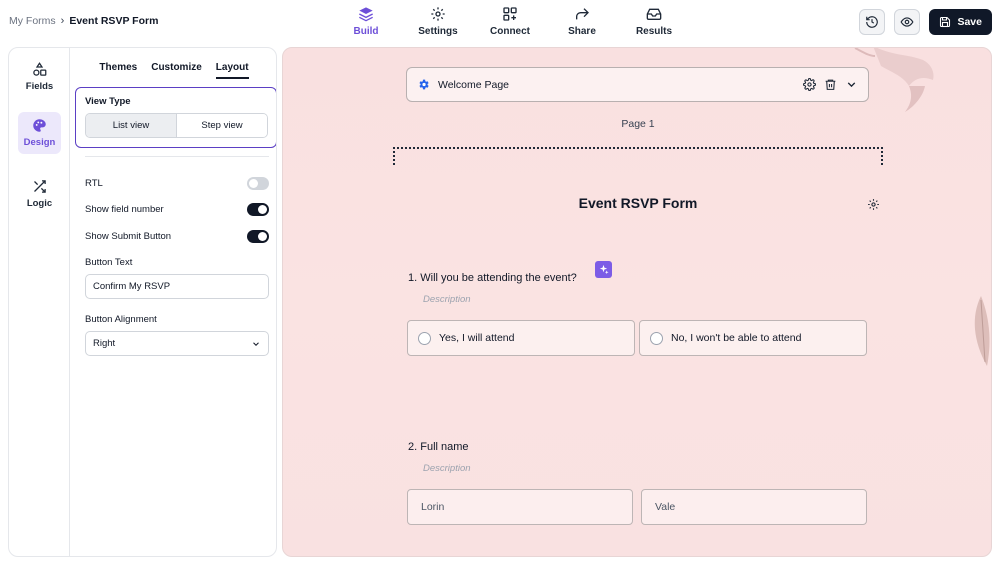 This screenshot has width=1000, height=566. I want to click on question-2-label: Full name, so click(444, 447).